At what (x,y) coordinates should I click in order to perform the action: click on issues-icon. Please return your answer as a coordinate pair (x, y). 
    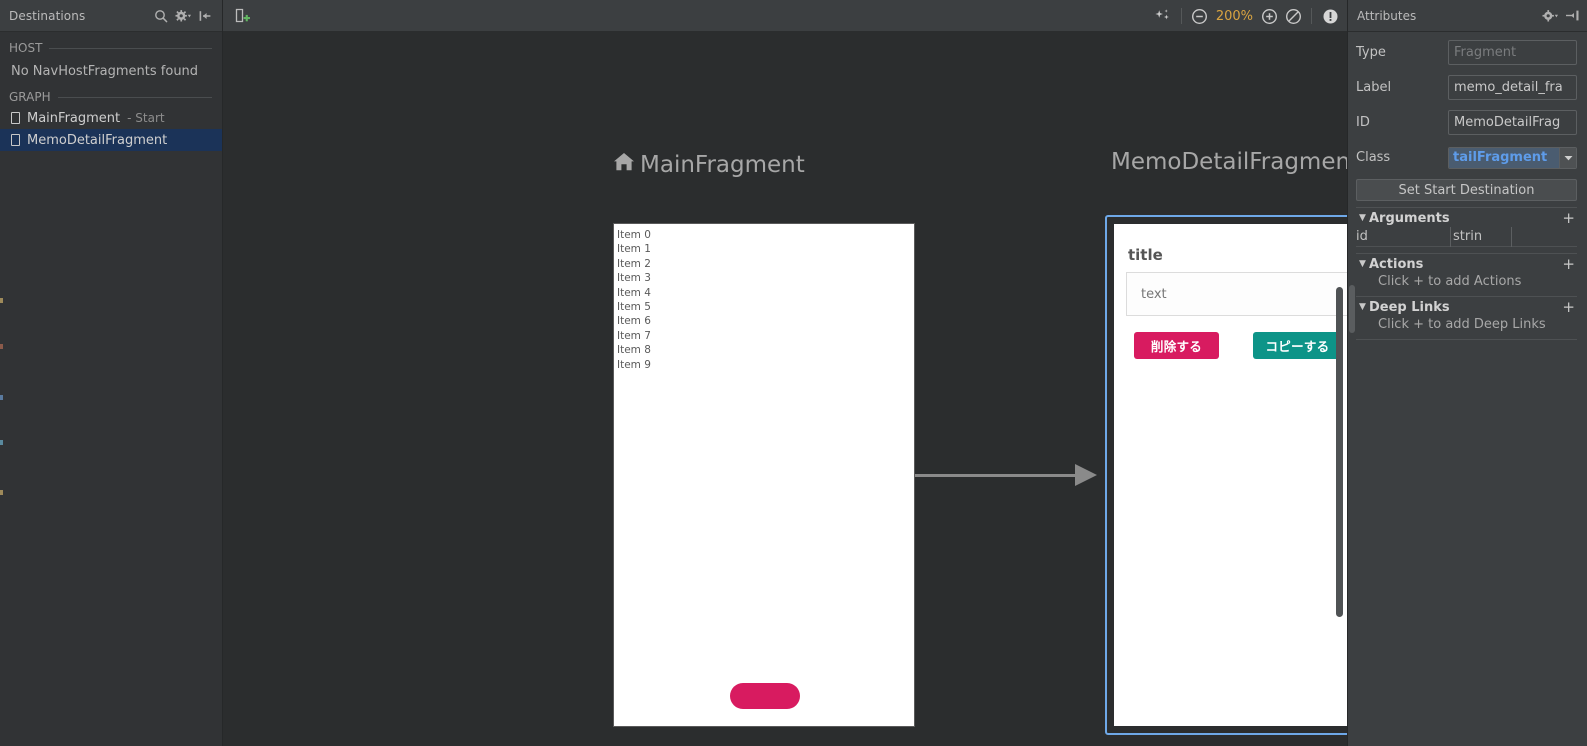
    Looking at the image, I should click on (1330, 16).